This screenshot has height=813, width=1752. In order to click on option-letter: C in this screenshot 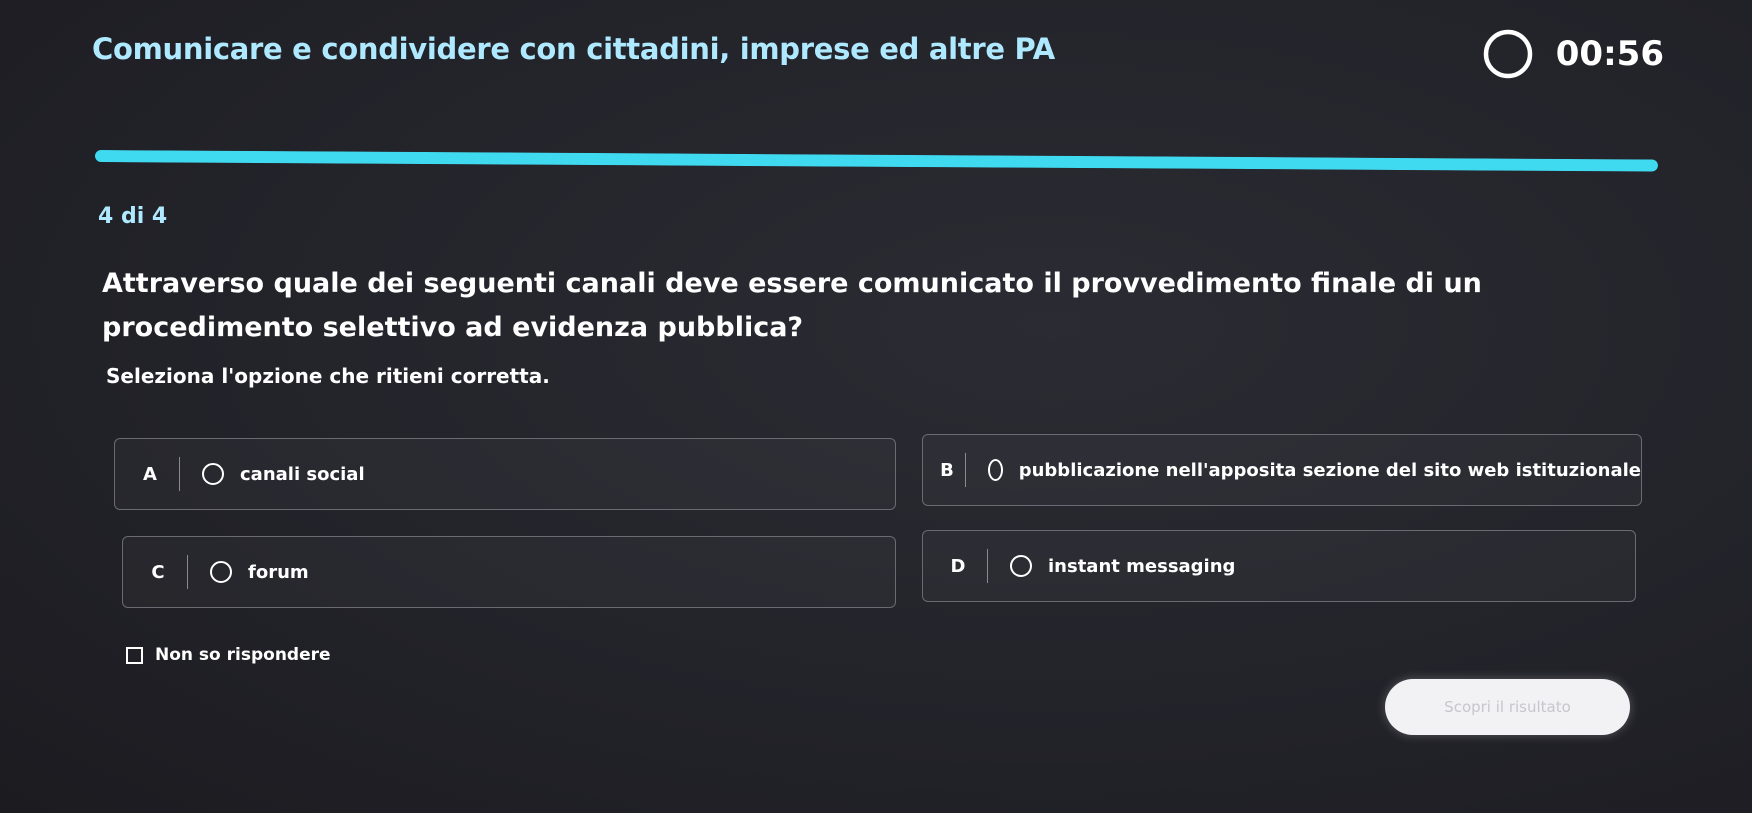, I will do `click(158, 572)`.